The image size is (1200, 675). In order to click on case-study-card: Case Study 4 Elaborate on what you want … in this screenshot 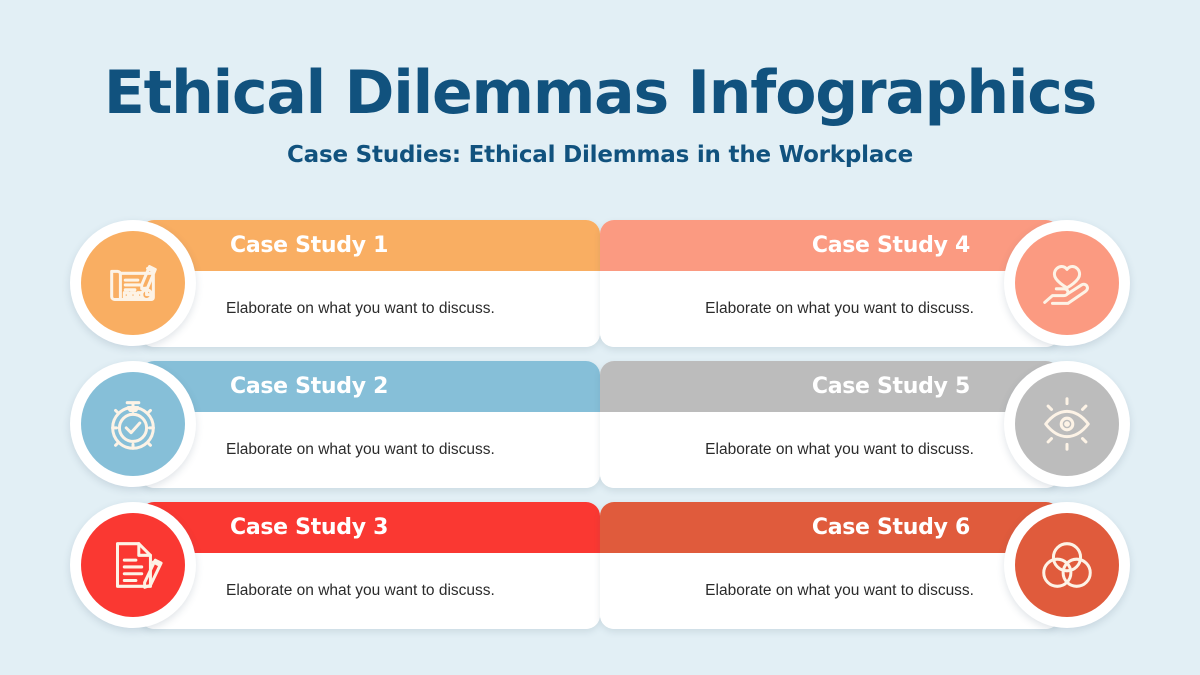, I will do `click(865, 283)`.